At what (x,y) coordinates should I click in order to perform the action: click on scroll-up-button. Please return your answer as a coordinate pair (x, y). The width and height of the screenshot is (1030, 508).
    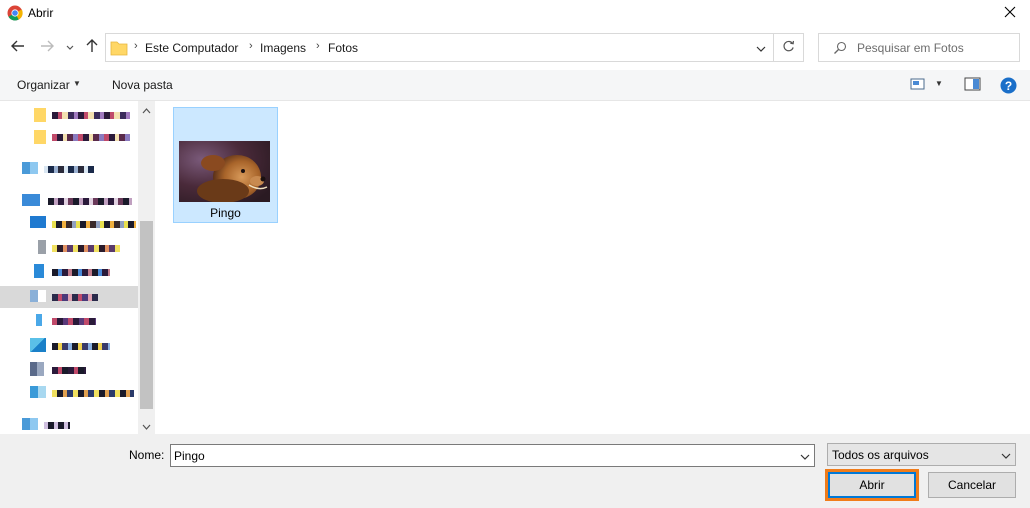
    Looking at the image, I should click on (146, 109).